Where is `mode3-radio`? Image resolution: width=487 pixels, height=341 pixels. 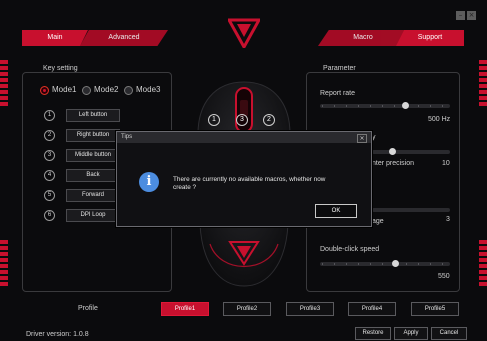 mode3-radio is located at coordinates (128, 90).